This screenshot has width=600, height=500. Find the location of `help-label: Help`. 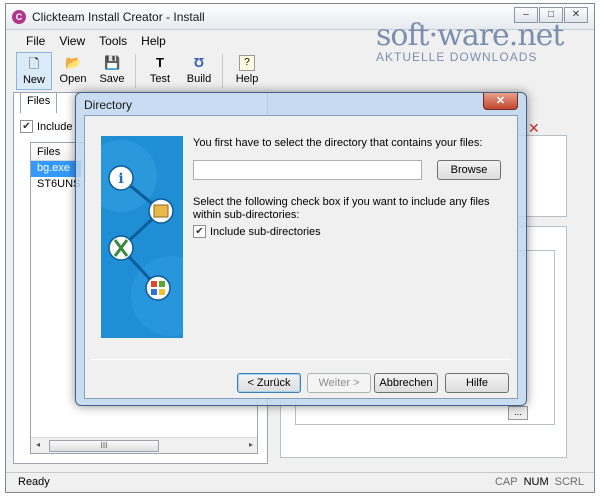

help-label: Help is located at coordinates (247, 79).